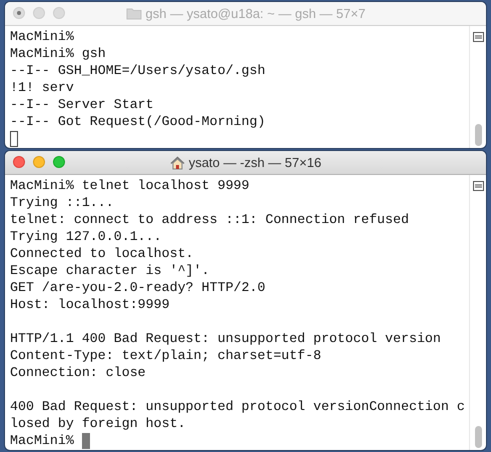 The image size is (491, 452). What do you see at coordinates (42, 441) in the screenshot?
I see `prompt-text: MacMini%` at bounding box center [42, 441].